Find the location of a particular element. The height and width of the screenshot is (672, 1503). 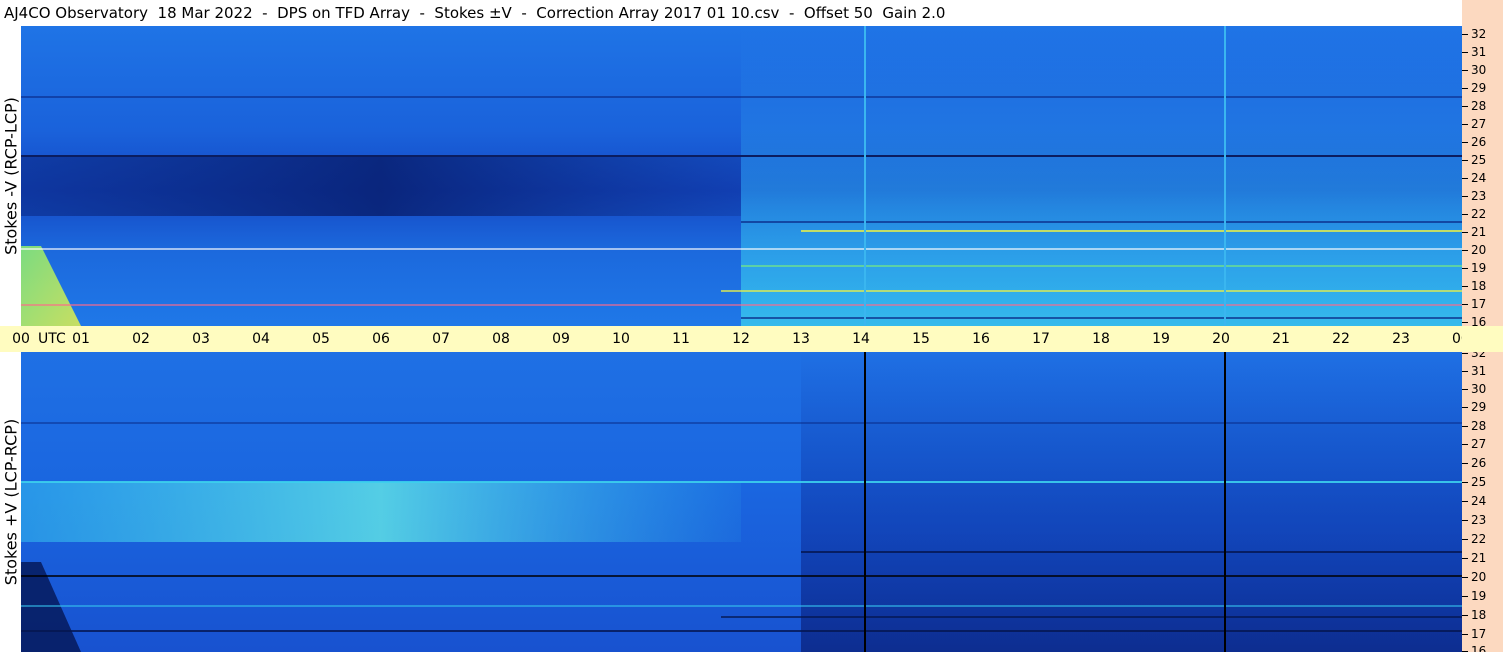

top-tick-28: 28 is located at coordinates (1474, 106).